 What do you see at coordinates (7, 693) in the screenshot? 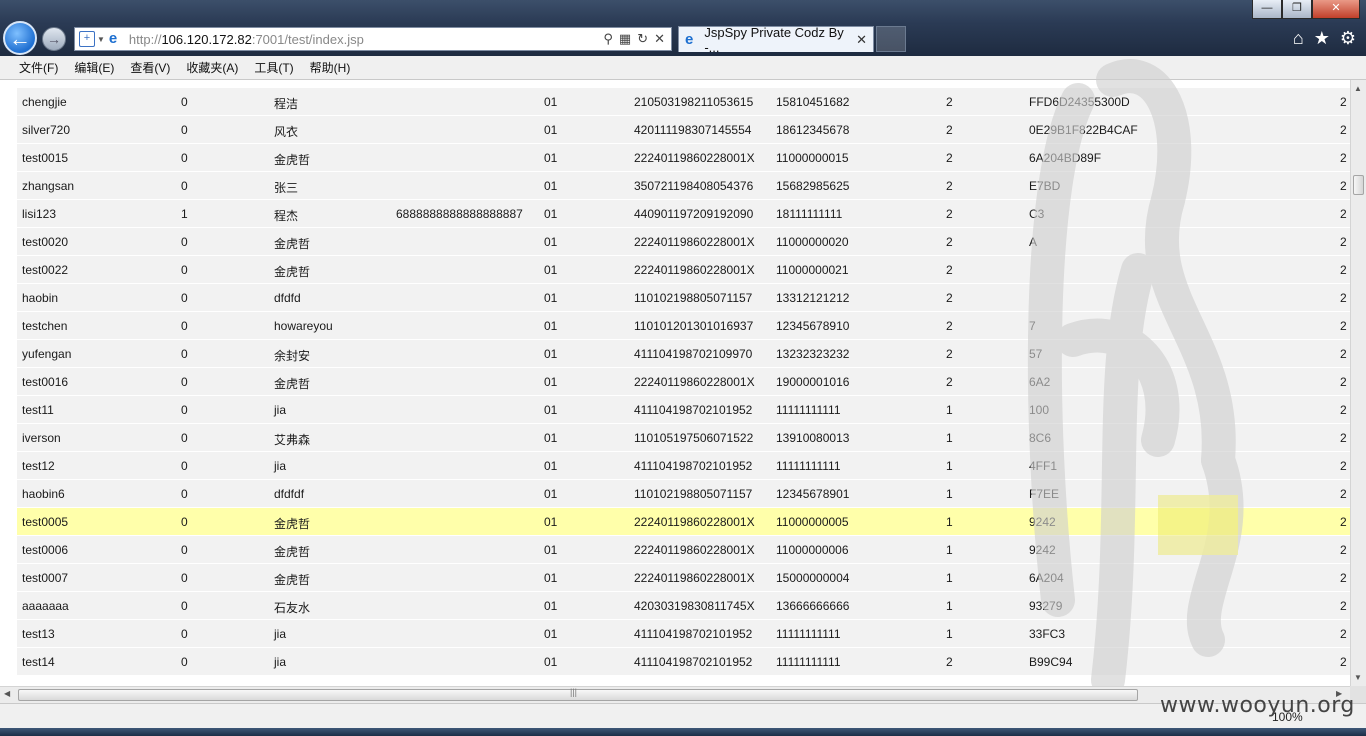
I see `scroll-left-icon: ◀` at bounding box center [7, 693].